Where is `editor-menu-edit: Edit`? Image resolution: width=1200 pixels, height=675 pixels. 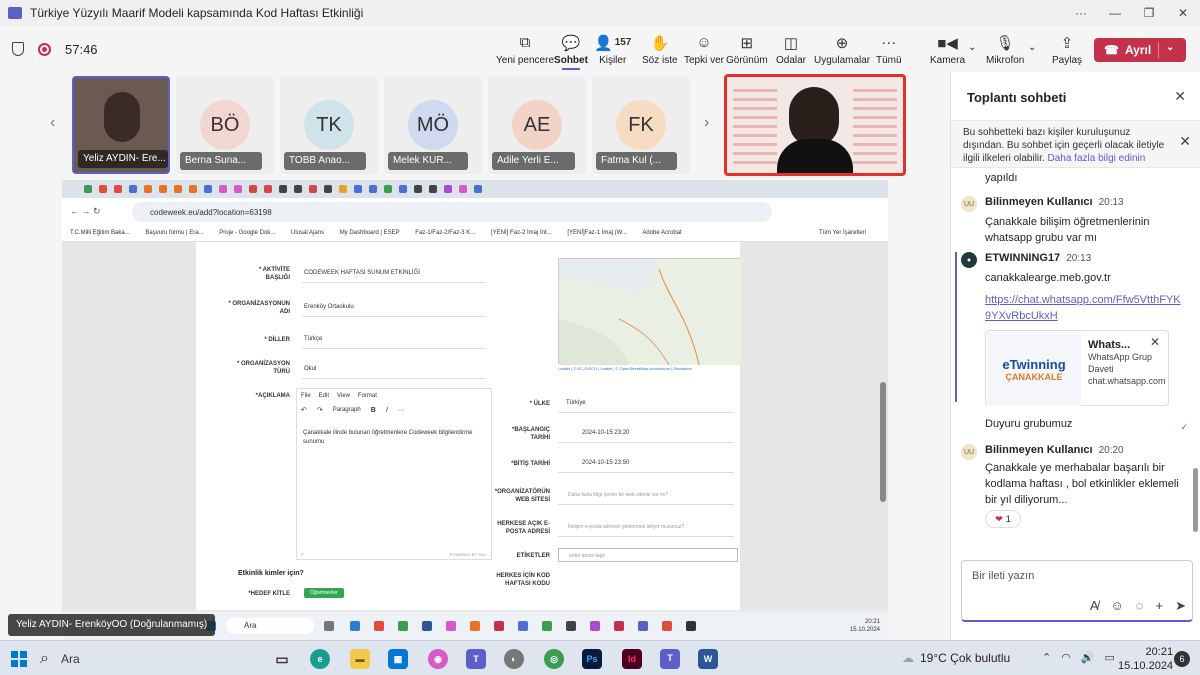
editor-menu-edit: Edit is located at coordinates (324, 396).